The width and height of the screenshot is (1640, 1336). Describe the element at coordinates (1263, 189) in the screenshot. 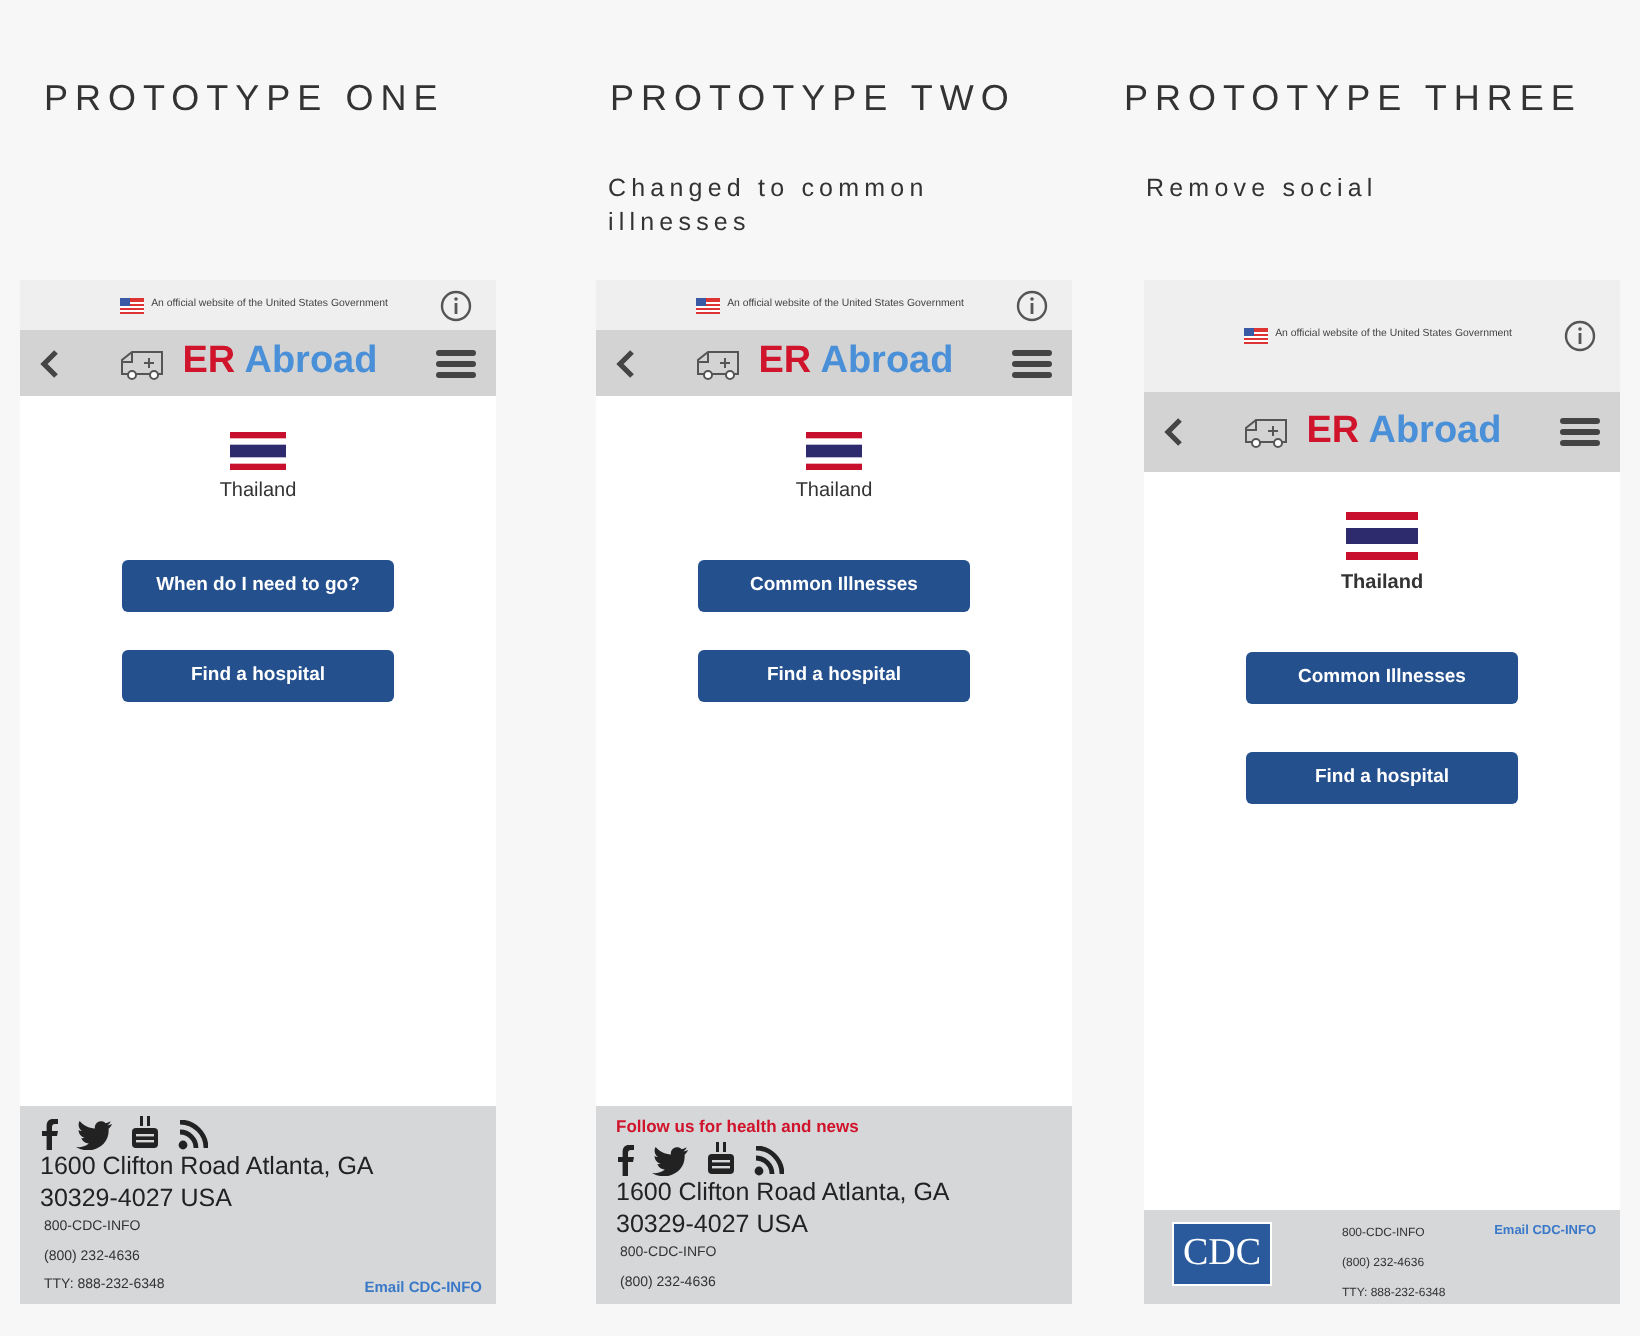

I see `prototype-subtitle: Remove social` at that location.